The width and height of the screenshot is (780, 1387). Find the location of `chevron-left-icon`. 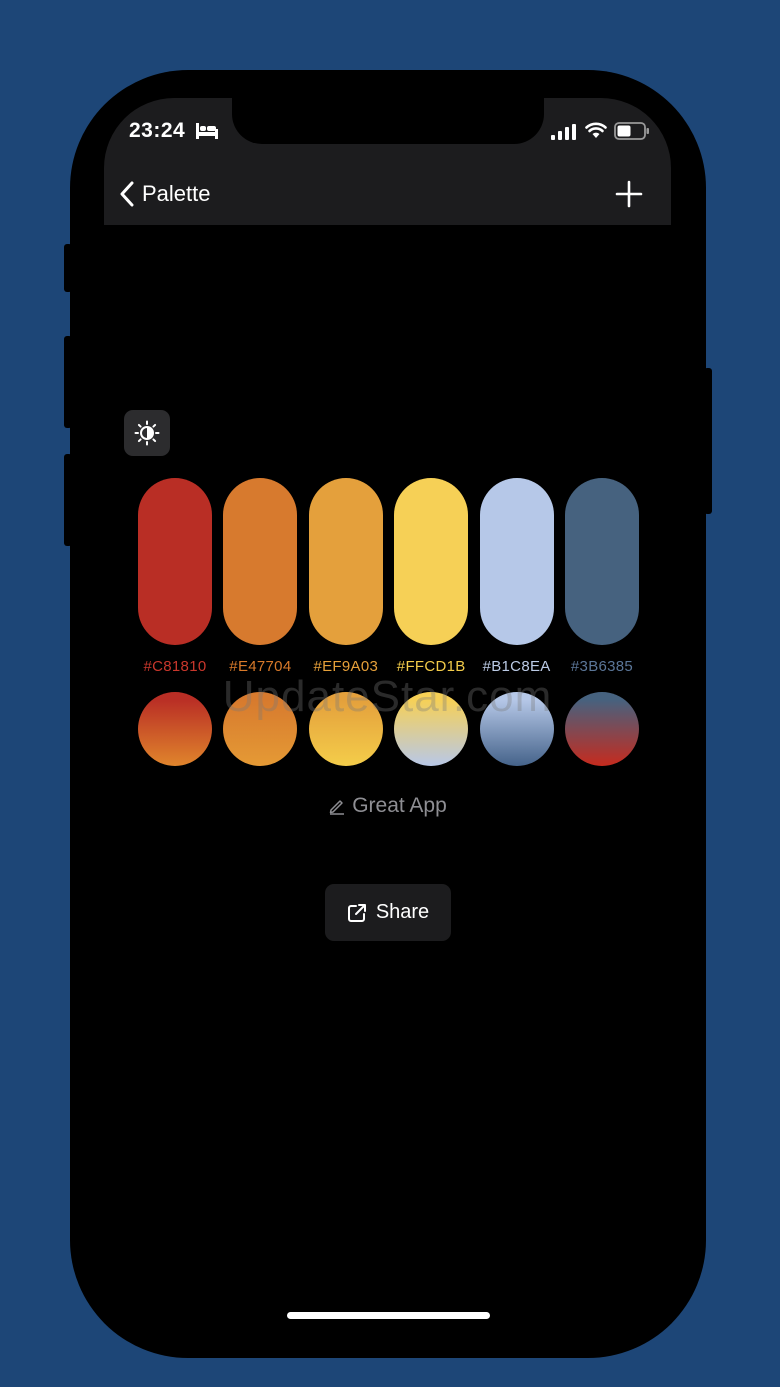

chevron-left-icon is located at coordinates (127, 194).